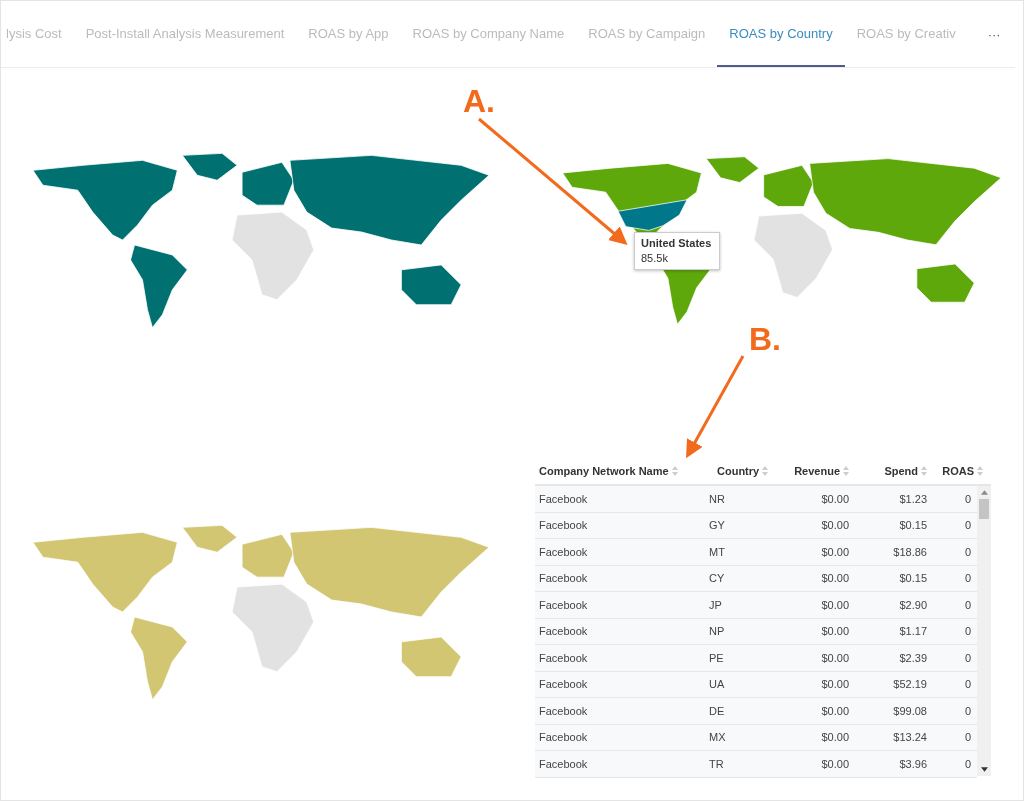 Image resolution: width=1024 pixels, height=801 pixels. I want to click on tooltip-value: 85.5k, so click(655, 258).